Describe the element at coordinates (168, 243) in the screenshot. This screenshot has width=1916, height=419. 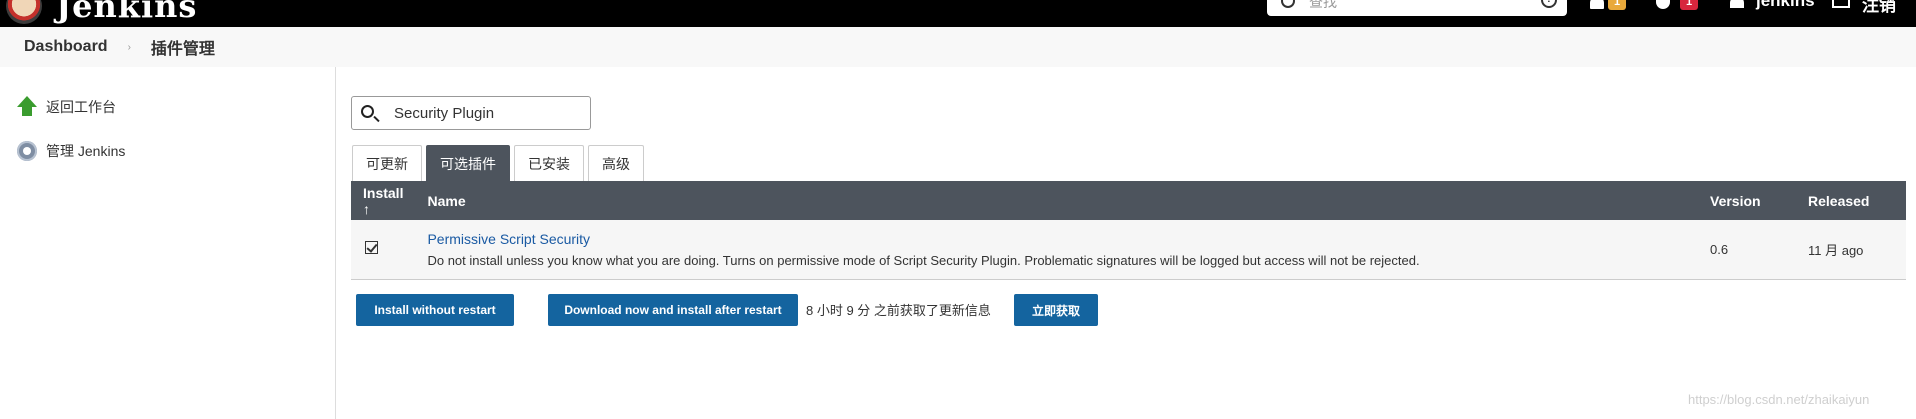
I see `sidebar: 返回工作台 管理 Jenkins` at that location.